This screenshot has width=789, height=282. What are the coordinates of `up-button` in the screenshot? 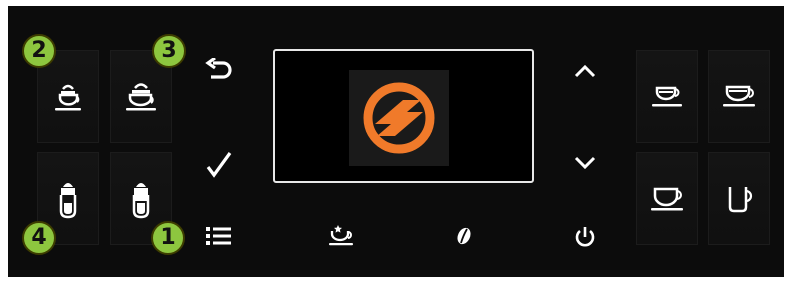 It's located at (585, 71).